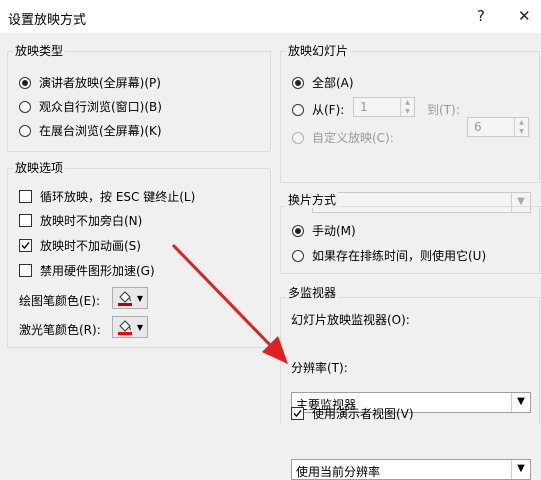 Image resolution: width=541 pixels, height=480 pixels. Describe the element at coordinates (229, 303) in the screenshot. I see `annotation-arrow` at that location.